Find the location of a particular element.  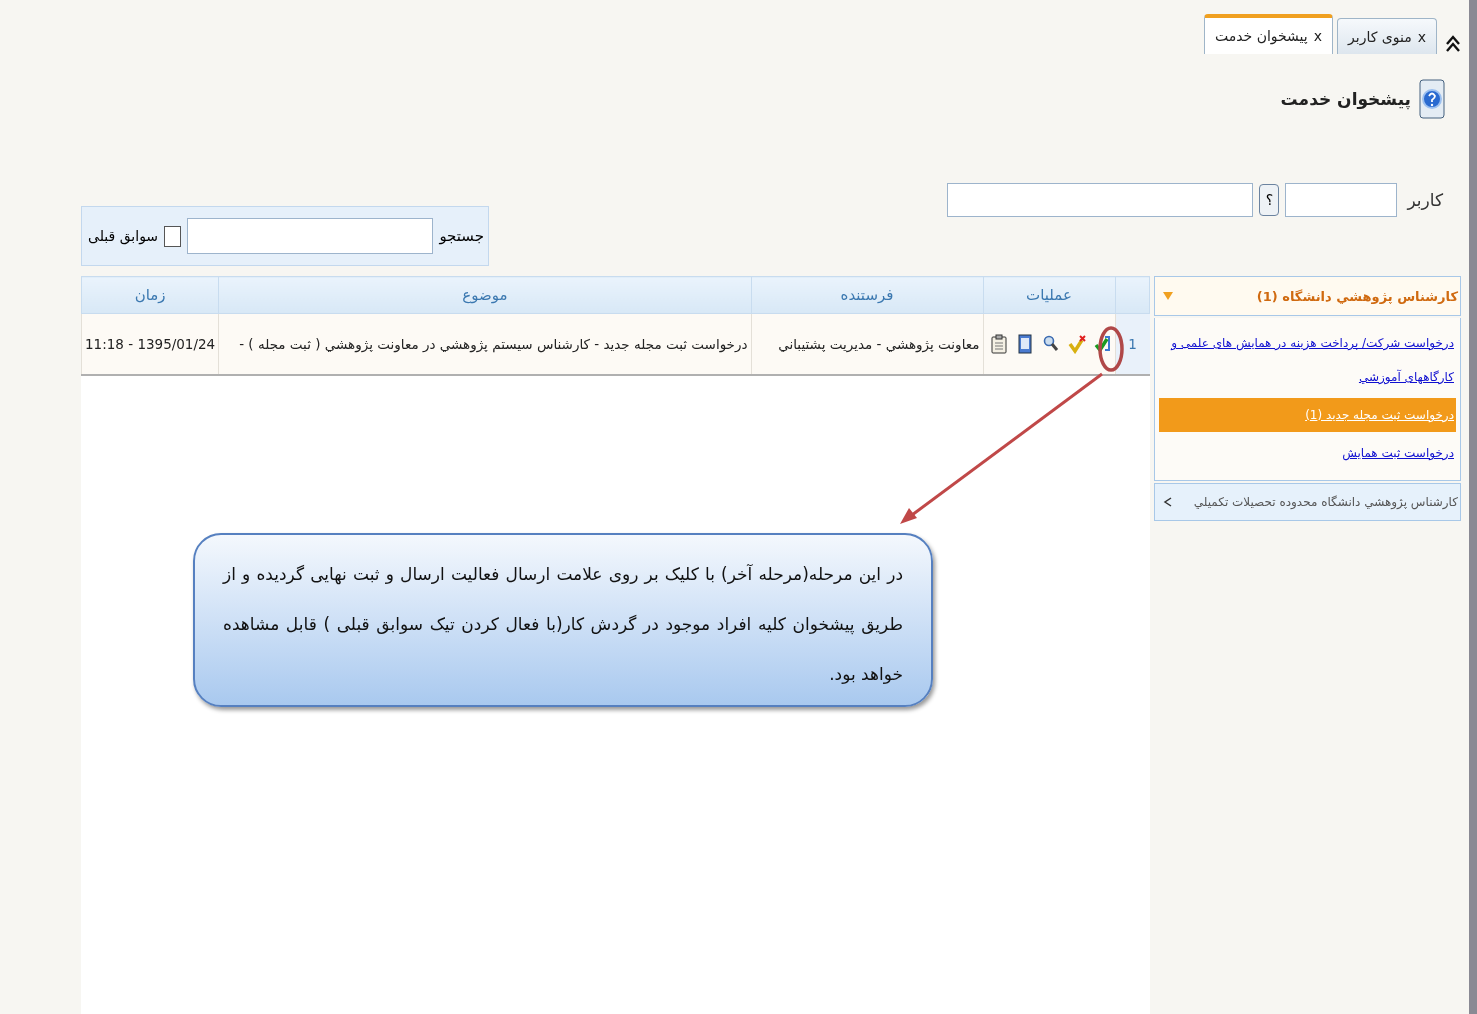

help-button: ؟ is located at coordinates (1269, 200).